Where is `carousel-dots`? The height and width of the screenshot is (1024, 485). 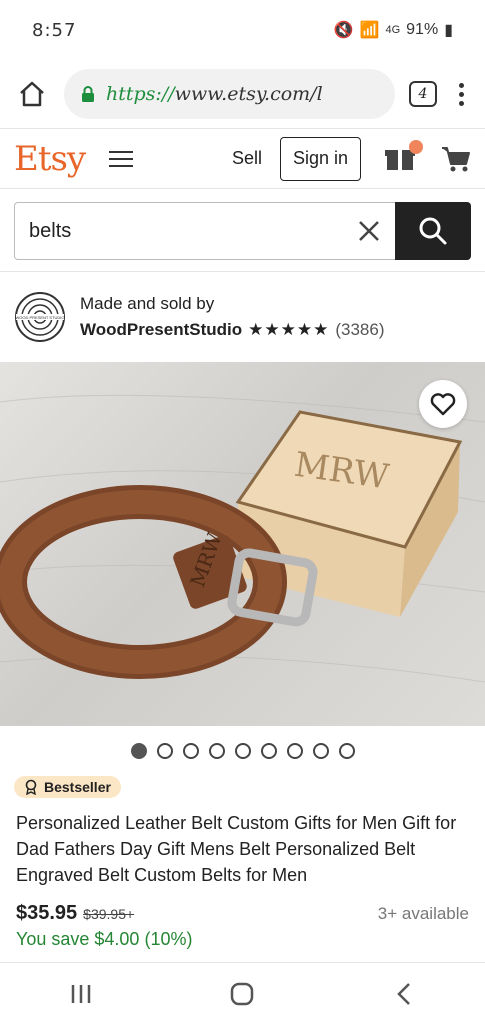
carousel-dots is located at coordinates (242, 751).